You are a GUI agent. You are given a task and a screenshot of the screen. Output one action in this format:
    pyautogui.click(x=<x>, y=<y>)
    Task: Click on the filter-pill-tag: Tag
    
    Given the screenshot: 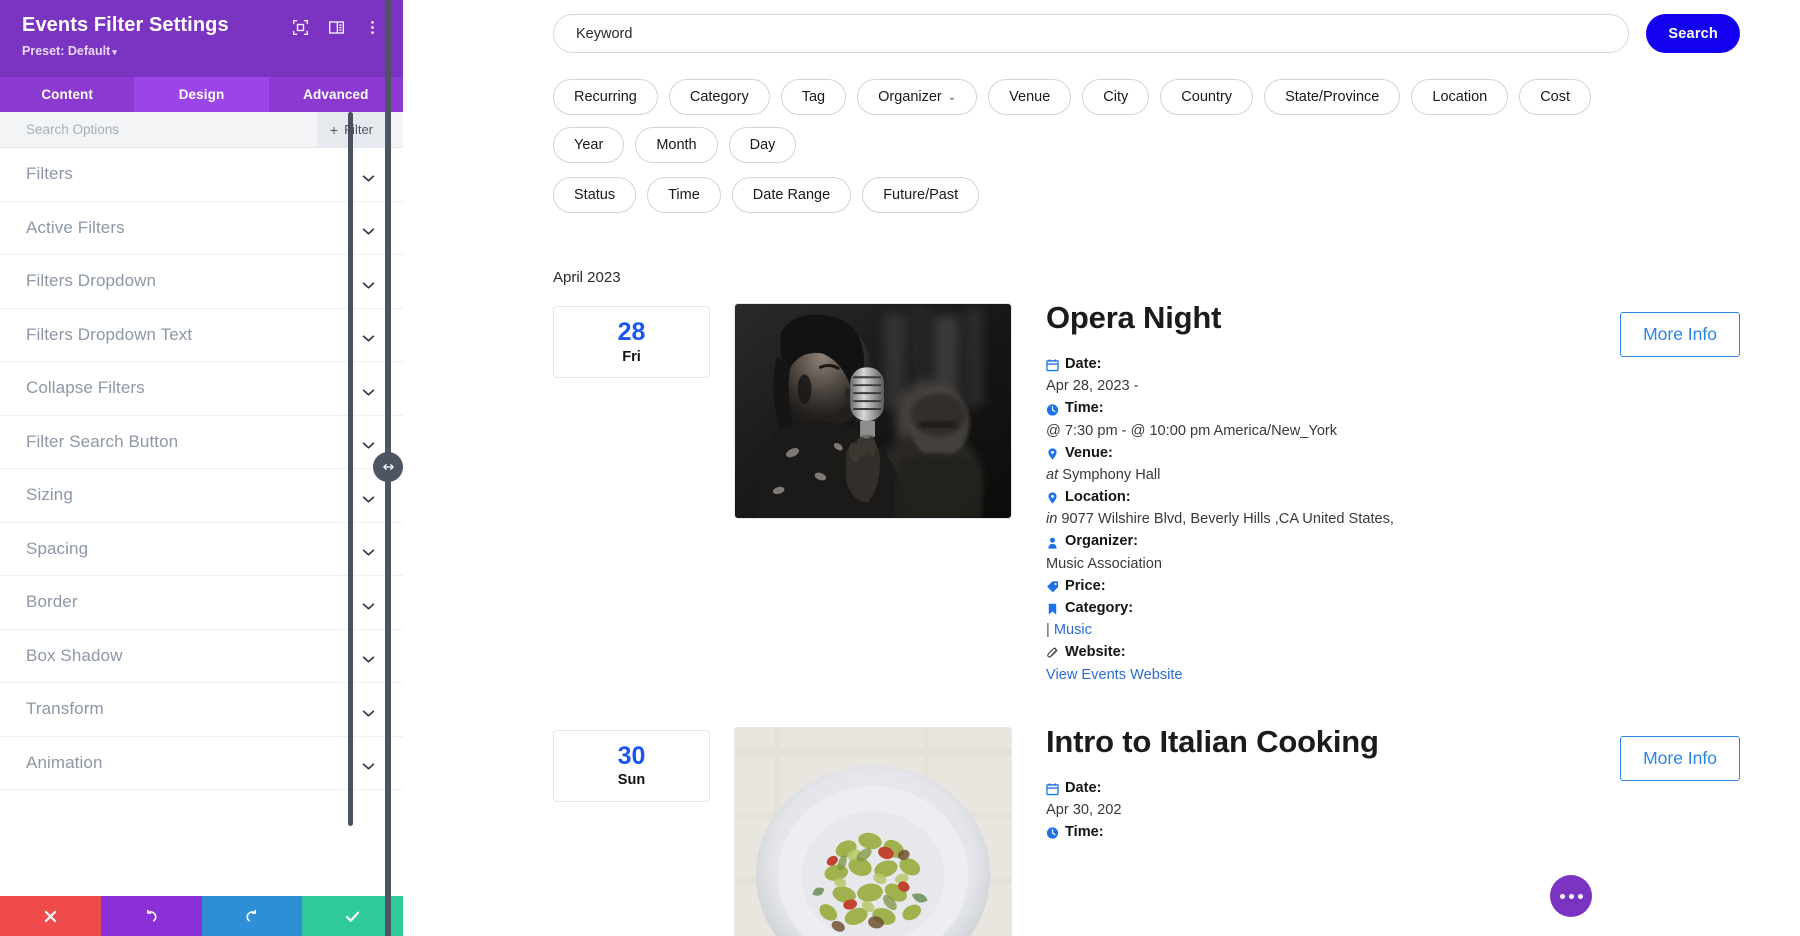 What is the action you would take?
    pyautogui.click(x=813, y=97)
    